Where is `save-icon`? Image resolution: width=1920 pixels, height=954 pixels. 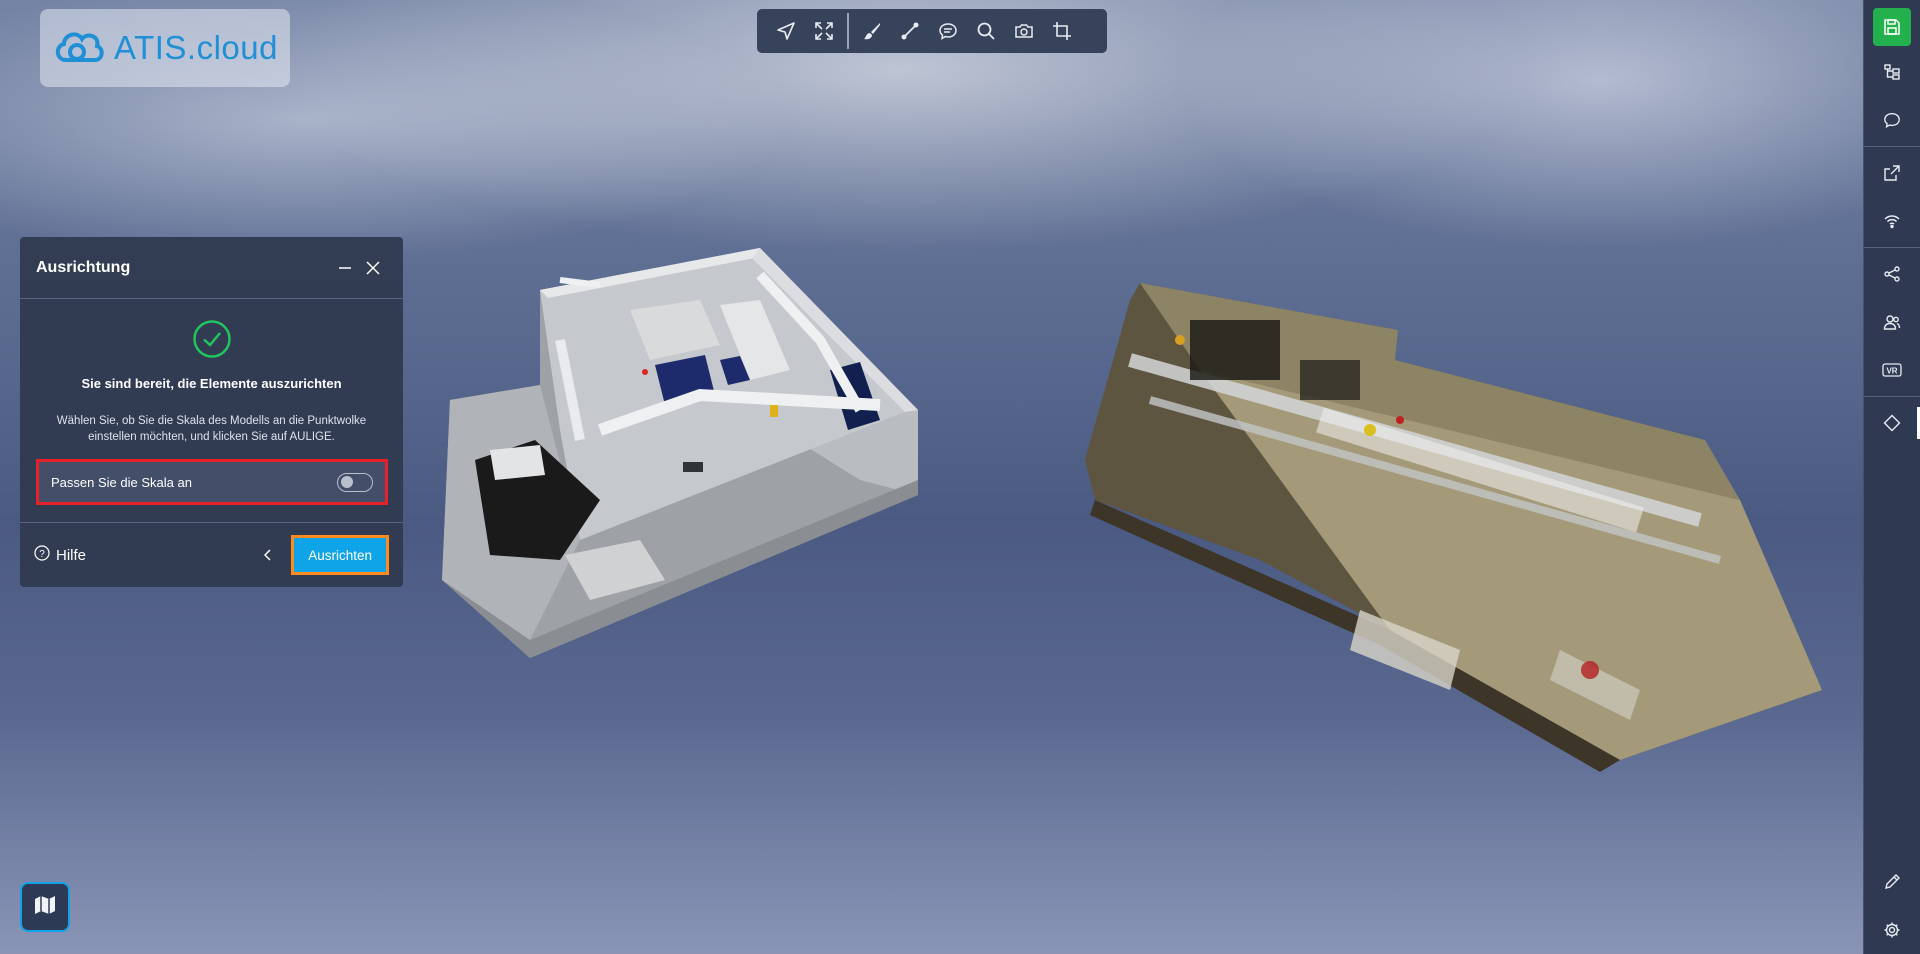
save-icon is located at coordinates (1892, 27).